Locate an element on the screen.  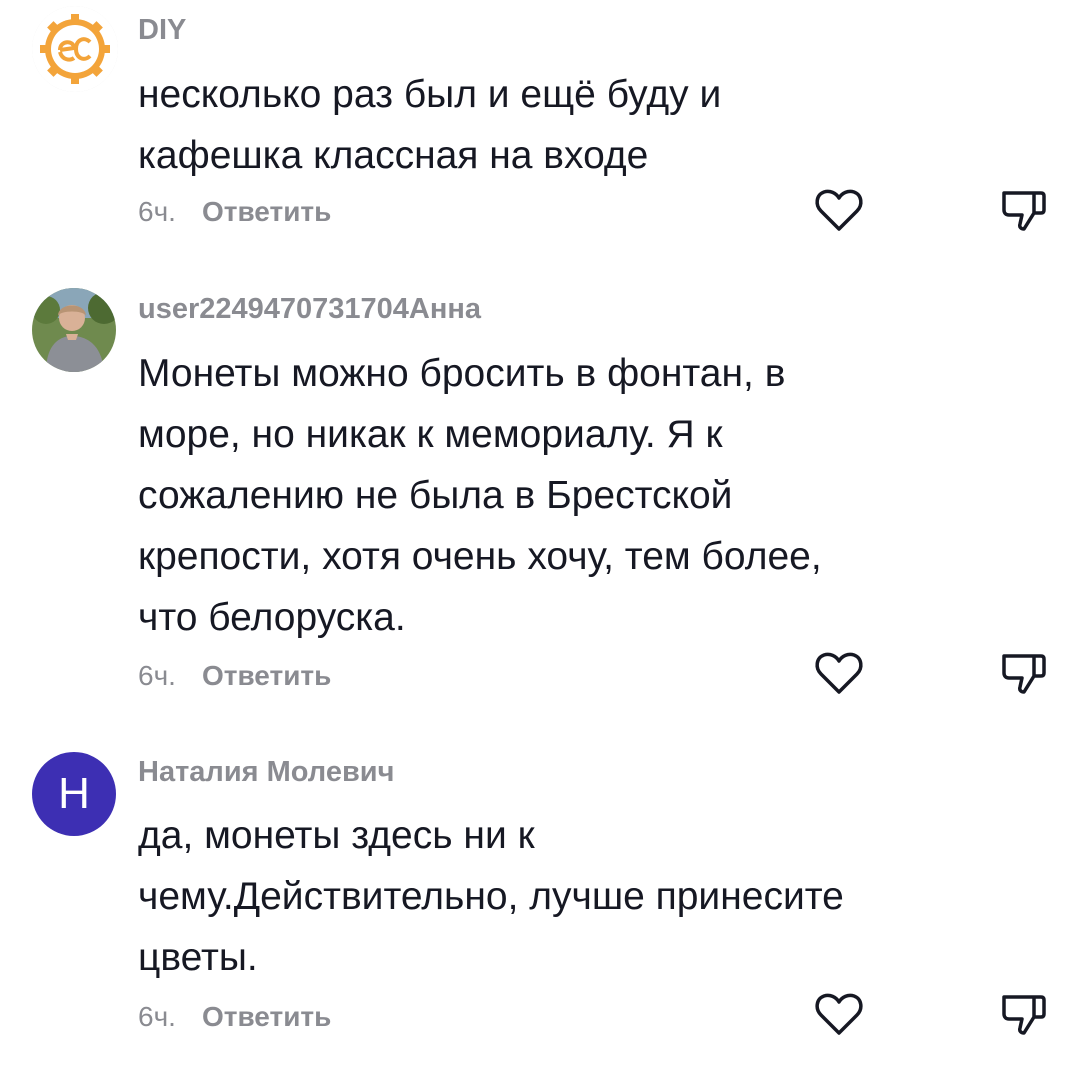
comment-text-line: что белоруска. is located at coordinates (272, 617).